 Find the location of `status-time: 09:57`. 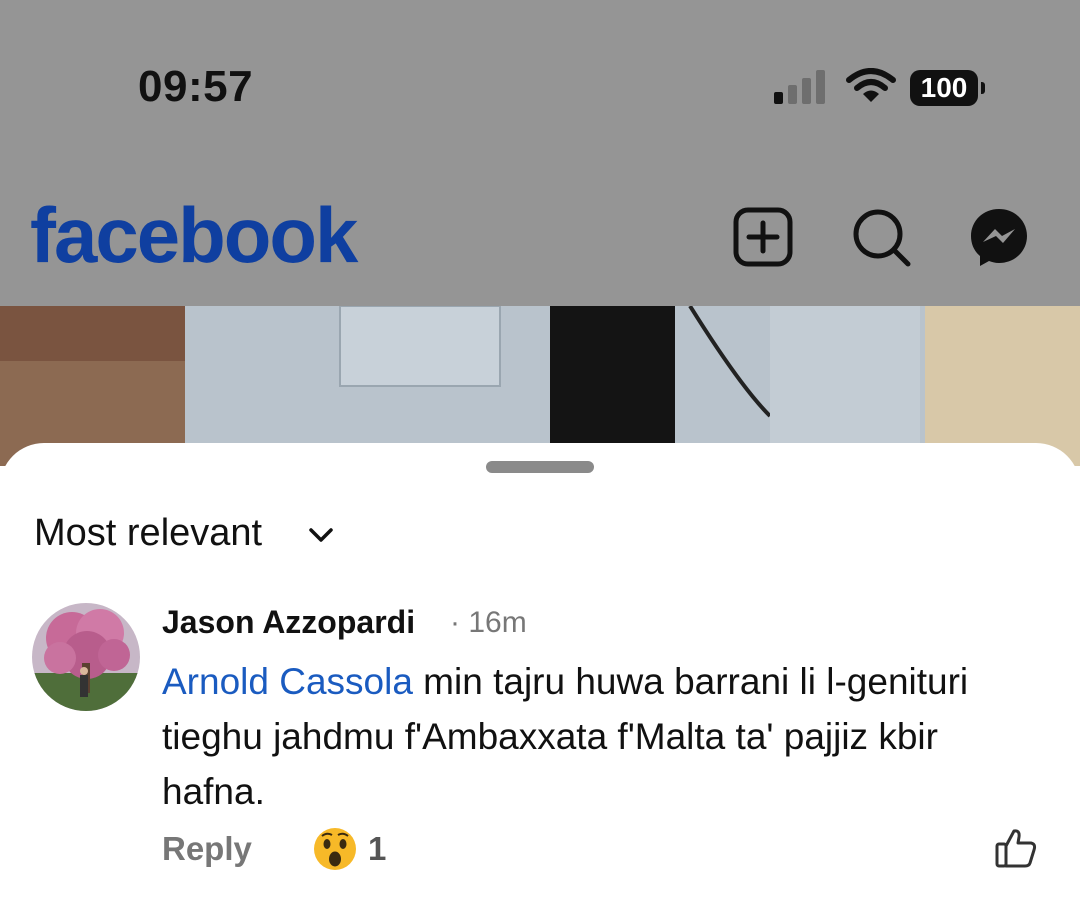

status-time: 09:57 is located at coordinates (196, 86).